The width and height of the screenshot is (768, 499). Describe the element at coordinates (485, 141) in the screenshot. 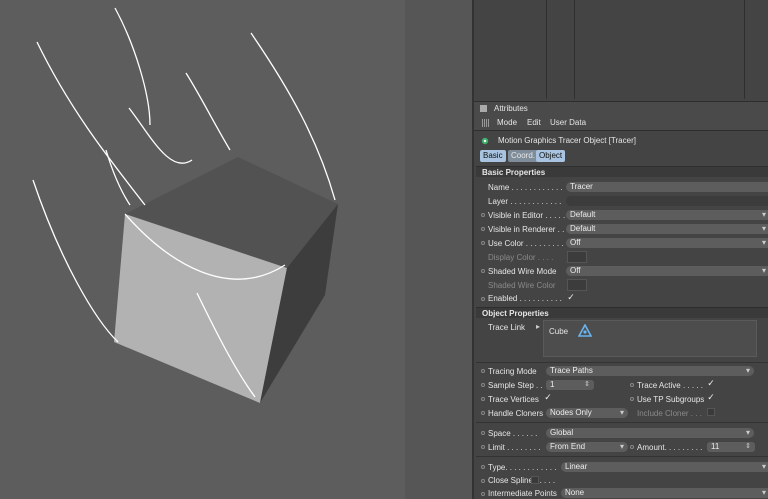

I see `tracer-object-icon` at that location.